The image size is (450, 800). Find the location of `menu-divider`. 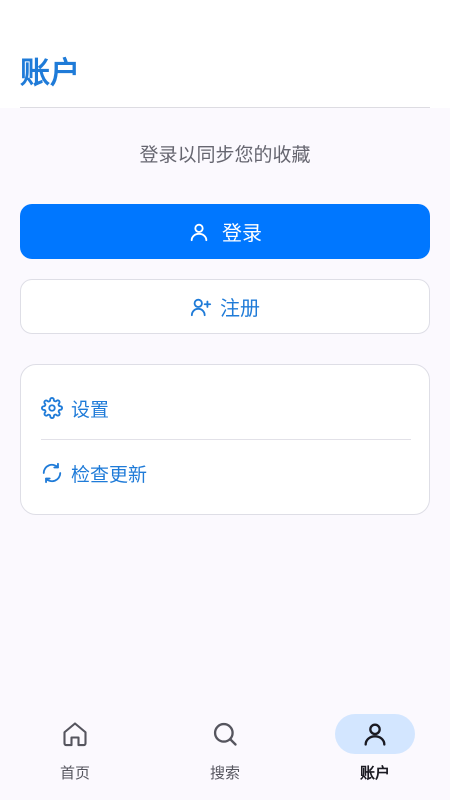

menu-divider is located at coordinates (226, 439).